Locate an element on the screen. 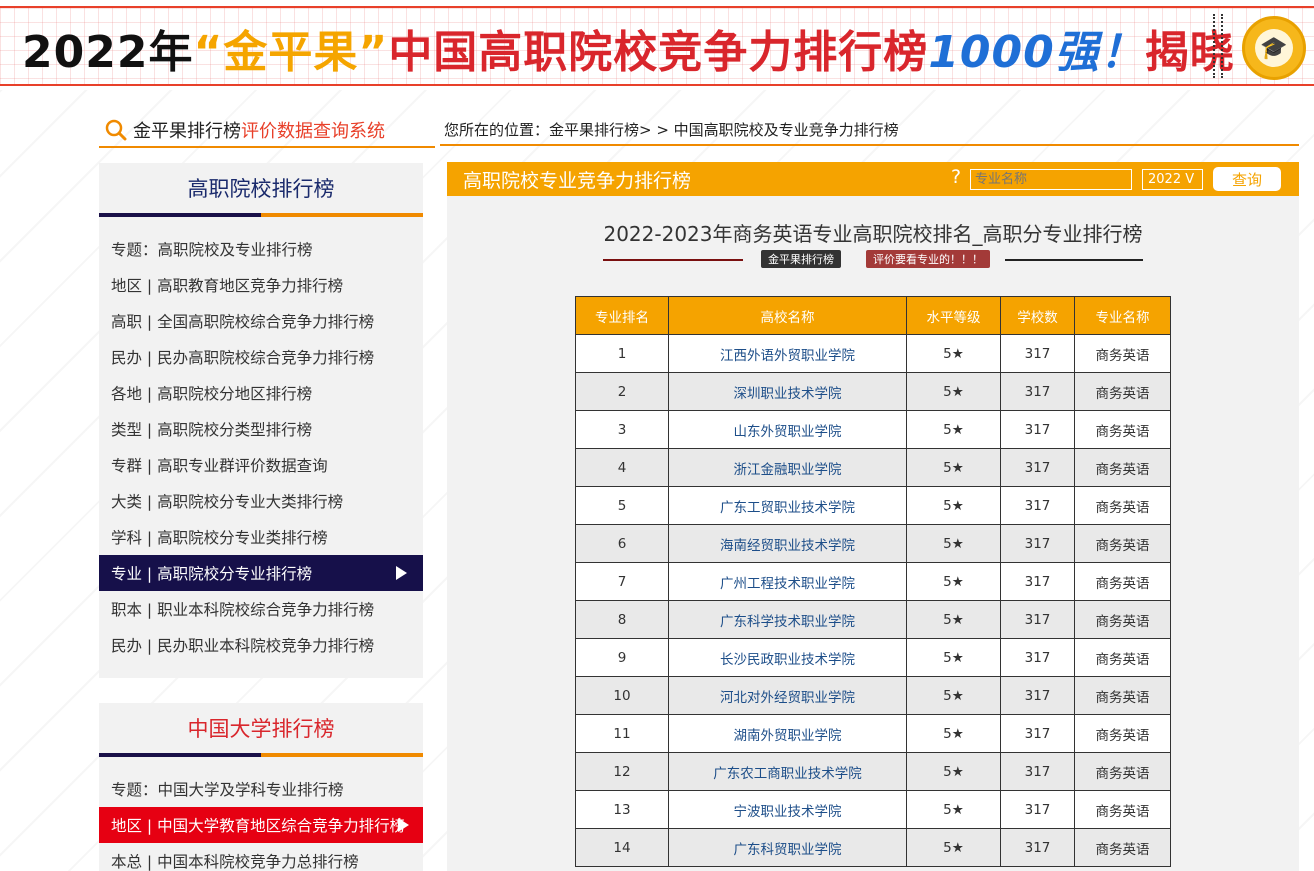  sidebar-item-undergrad-total: 本总 | 中国本科院校竞争力总排行榜 is located at coordinates (261, 857).